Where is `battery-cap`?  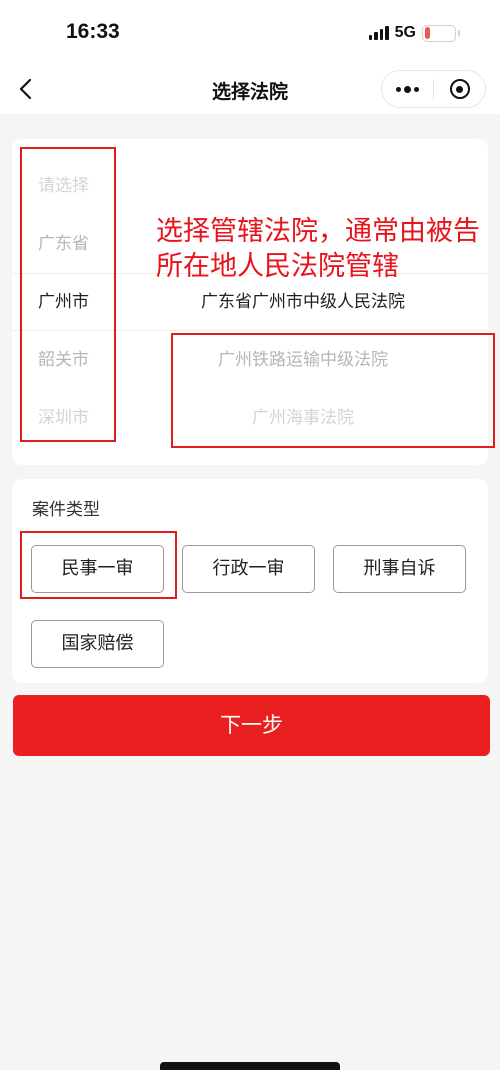
battery-cap is located at coordinates (458, 32).